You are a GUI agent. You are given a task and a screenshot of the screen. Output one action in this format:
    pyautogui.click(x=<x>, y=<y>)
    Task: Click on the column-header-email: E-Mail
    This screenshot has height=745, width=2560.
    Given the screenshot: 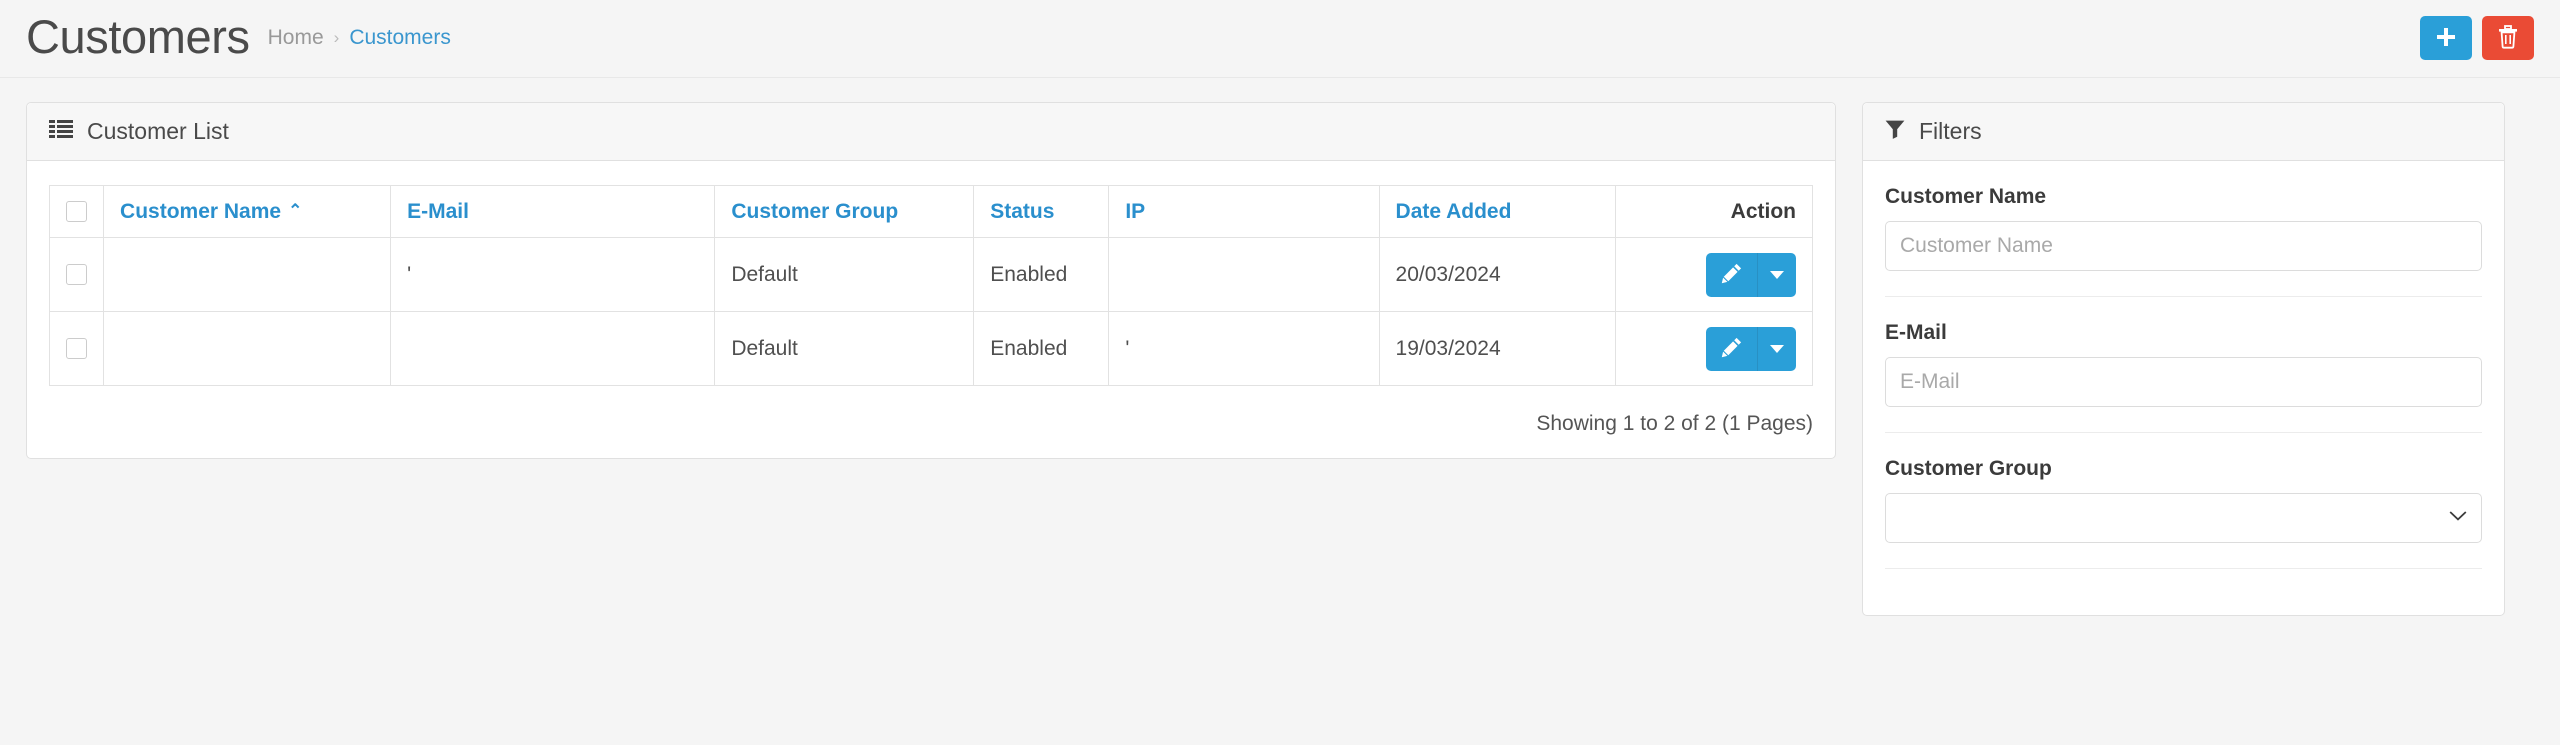 What is the action you would take?
    pyautogui.click(x=553, y=211)
    